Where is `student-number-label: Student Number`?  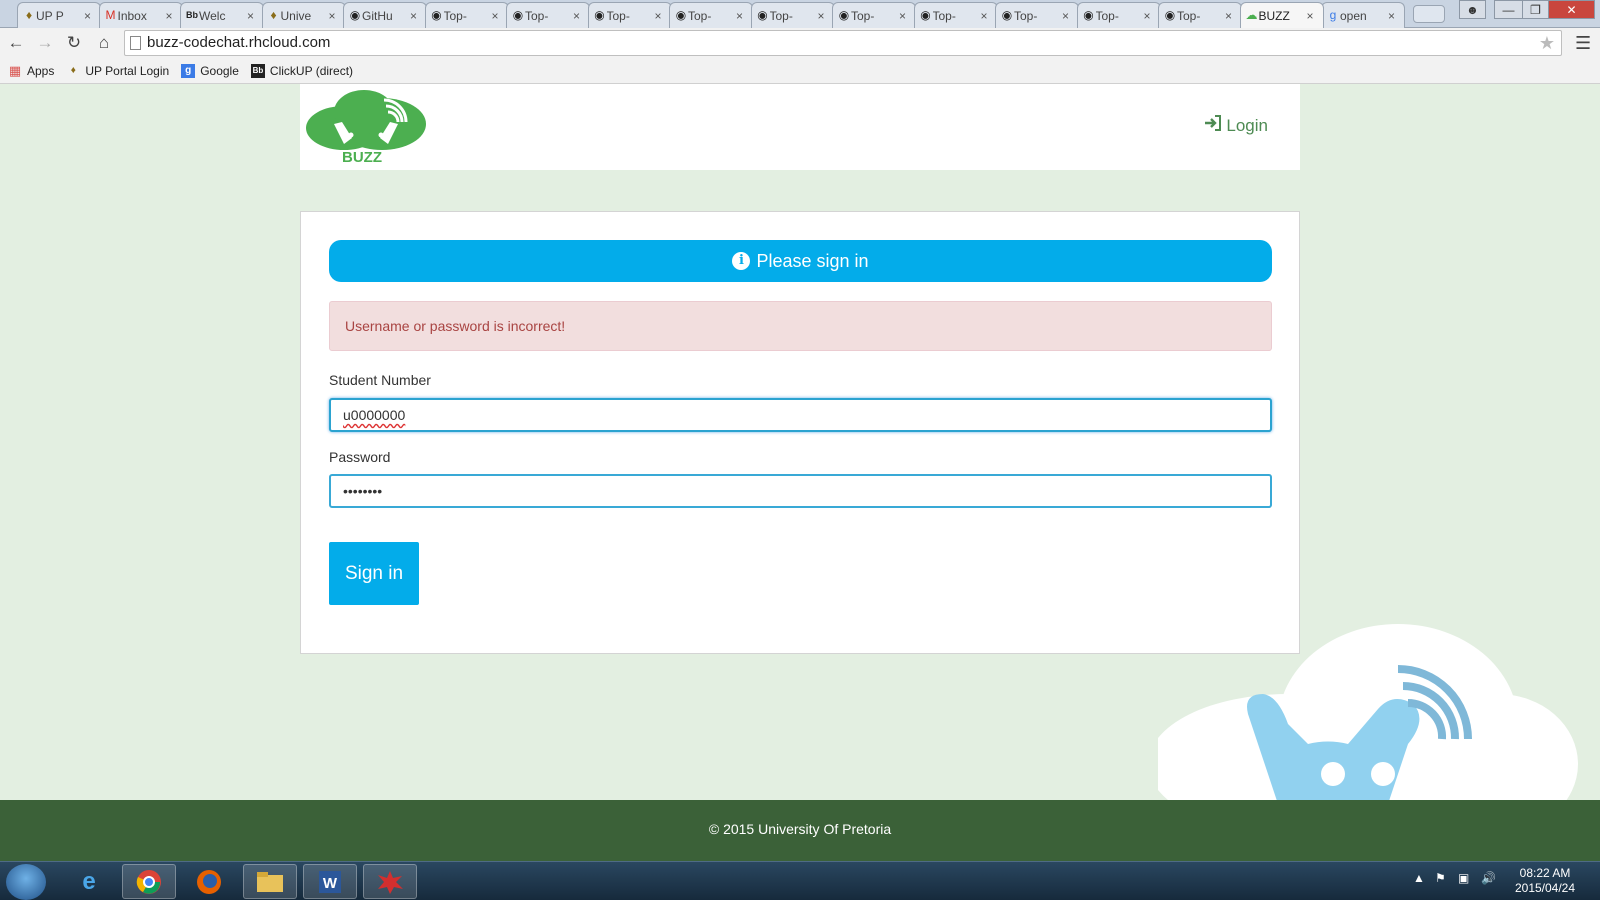
student-number-label: Student Number is located at coordinates (380, 380).